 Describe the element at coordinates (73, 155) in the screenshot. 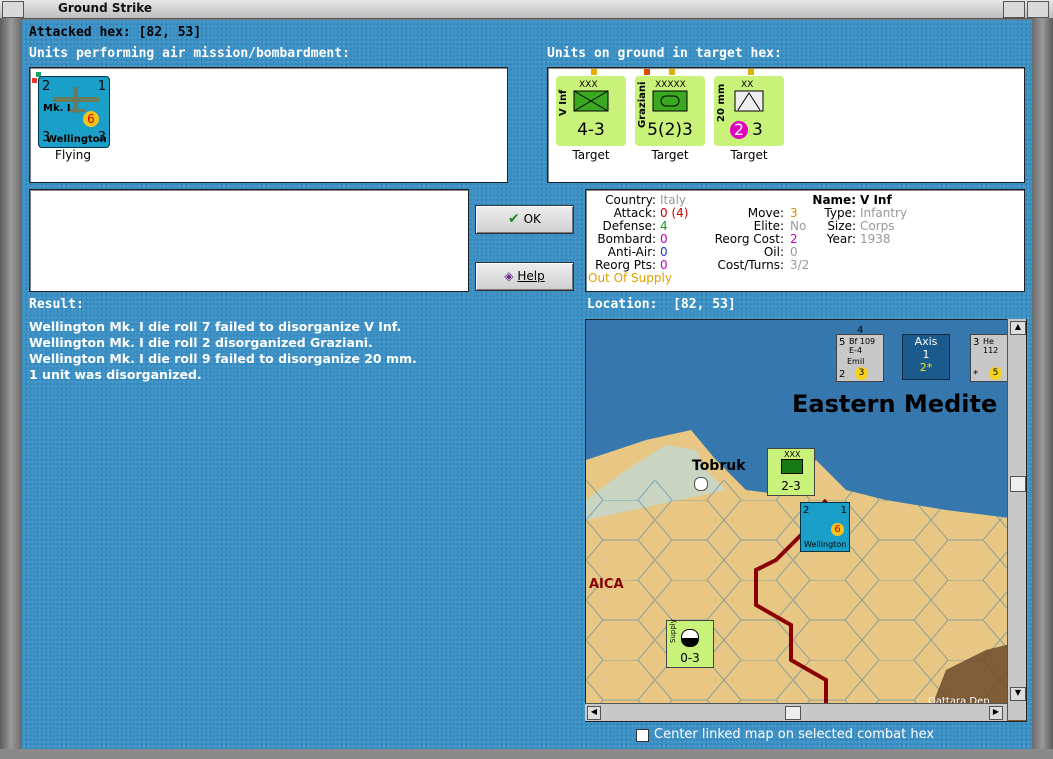

I see `air-unit-status: Flying` at that location.